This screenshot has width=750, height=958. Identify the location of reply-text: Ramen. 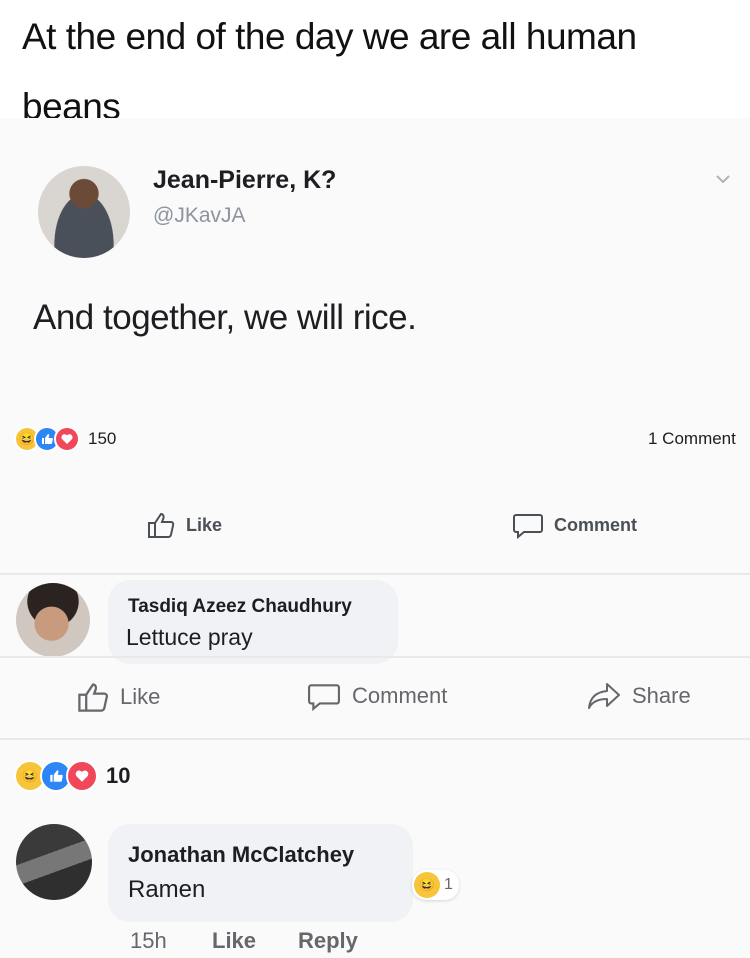
(167, 889).